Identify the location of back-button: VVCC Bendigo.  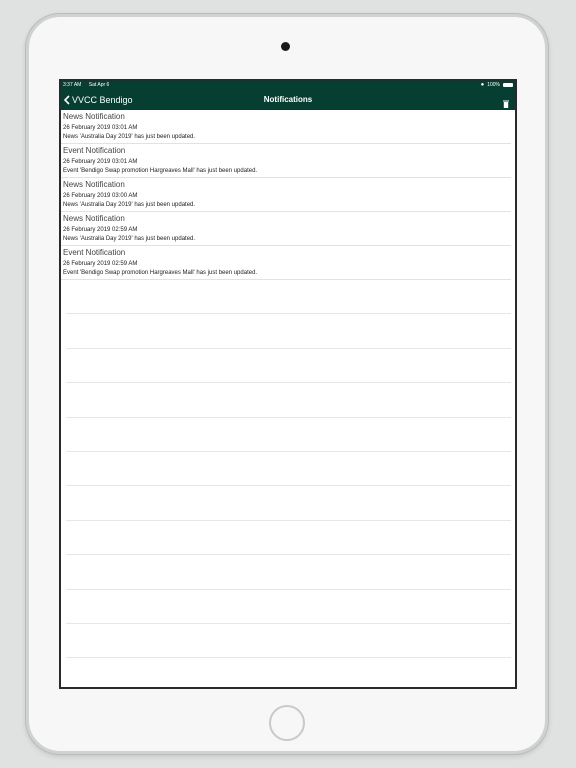
(97, 100).